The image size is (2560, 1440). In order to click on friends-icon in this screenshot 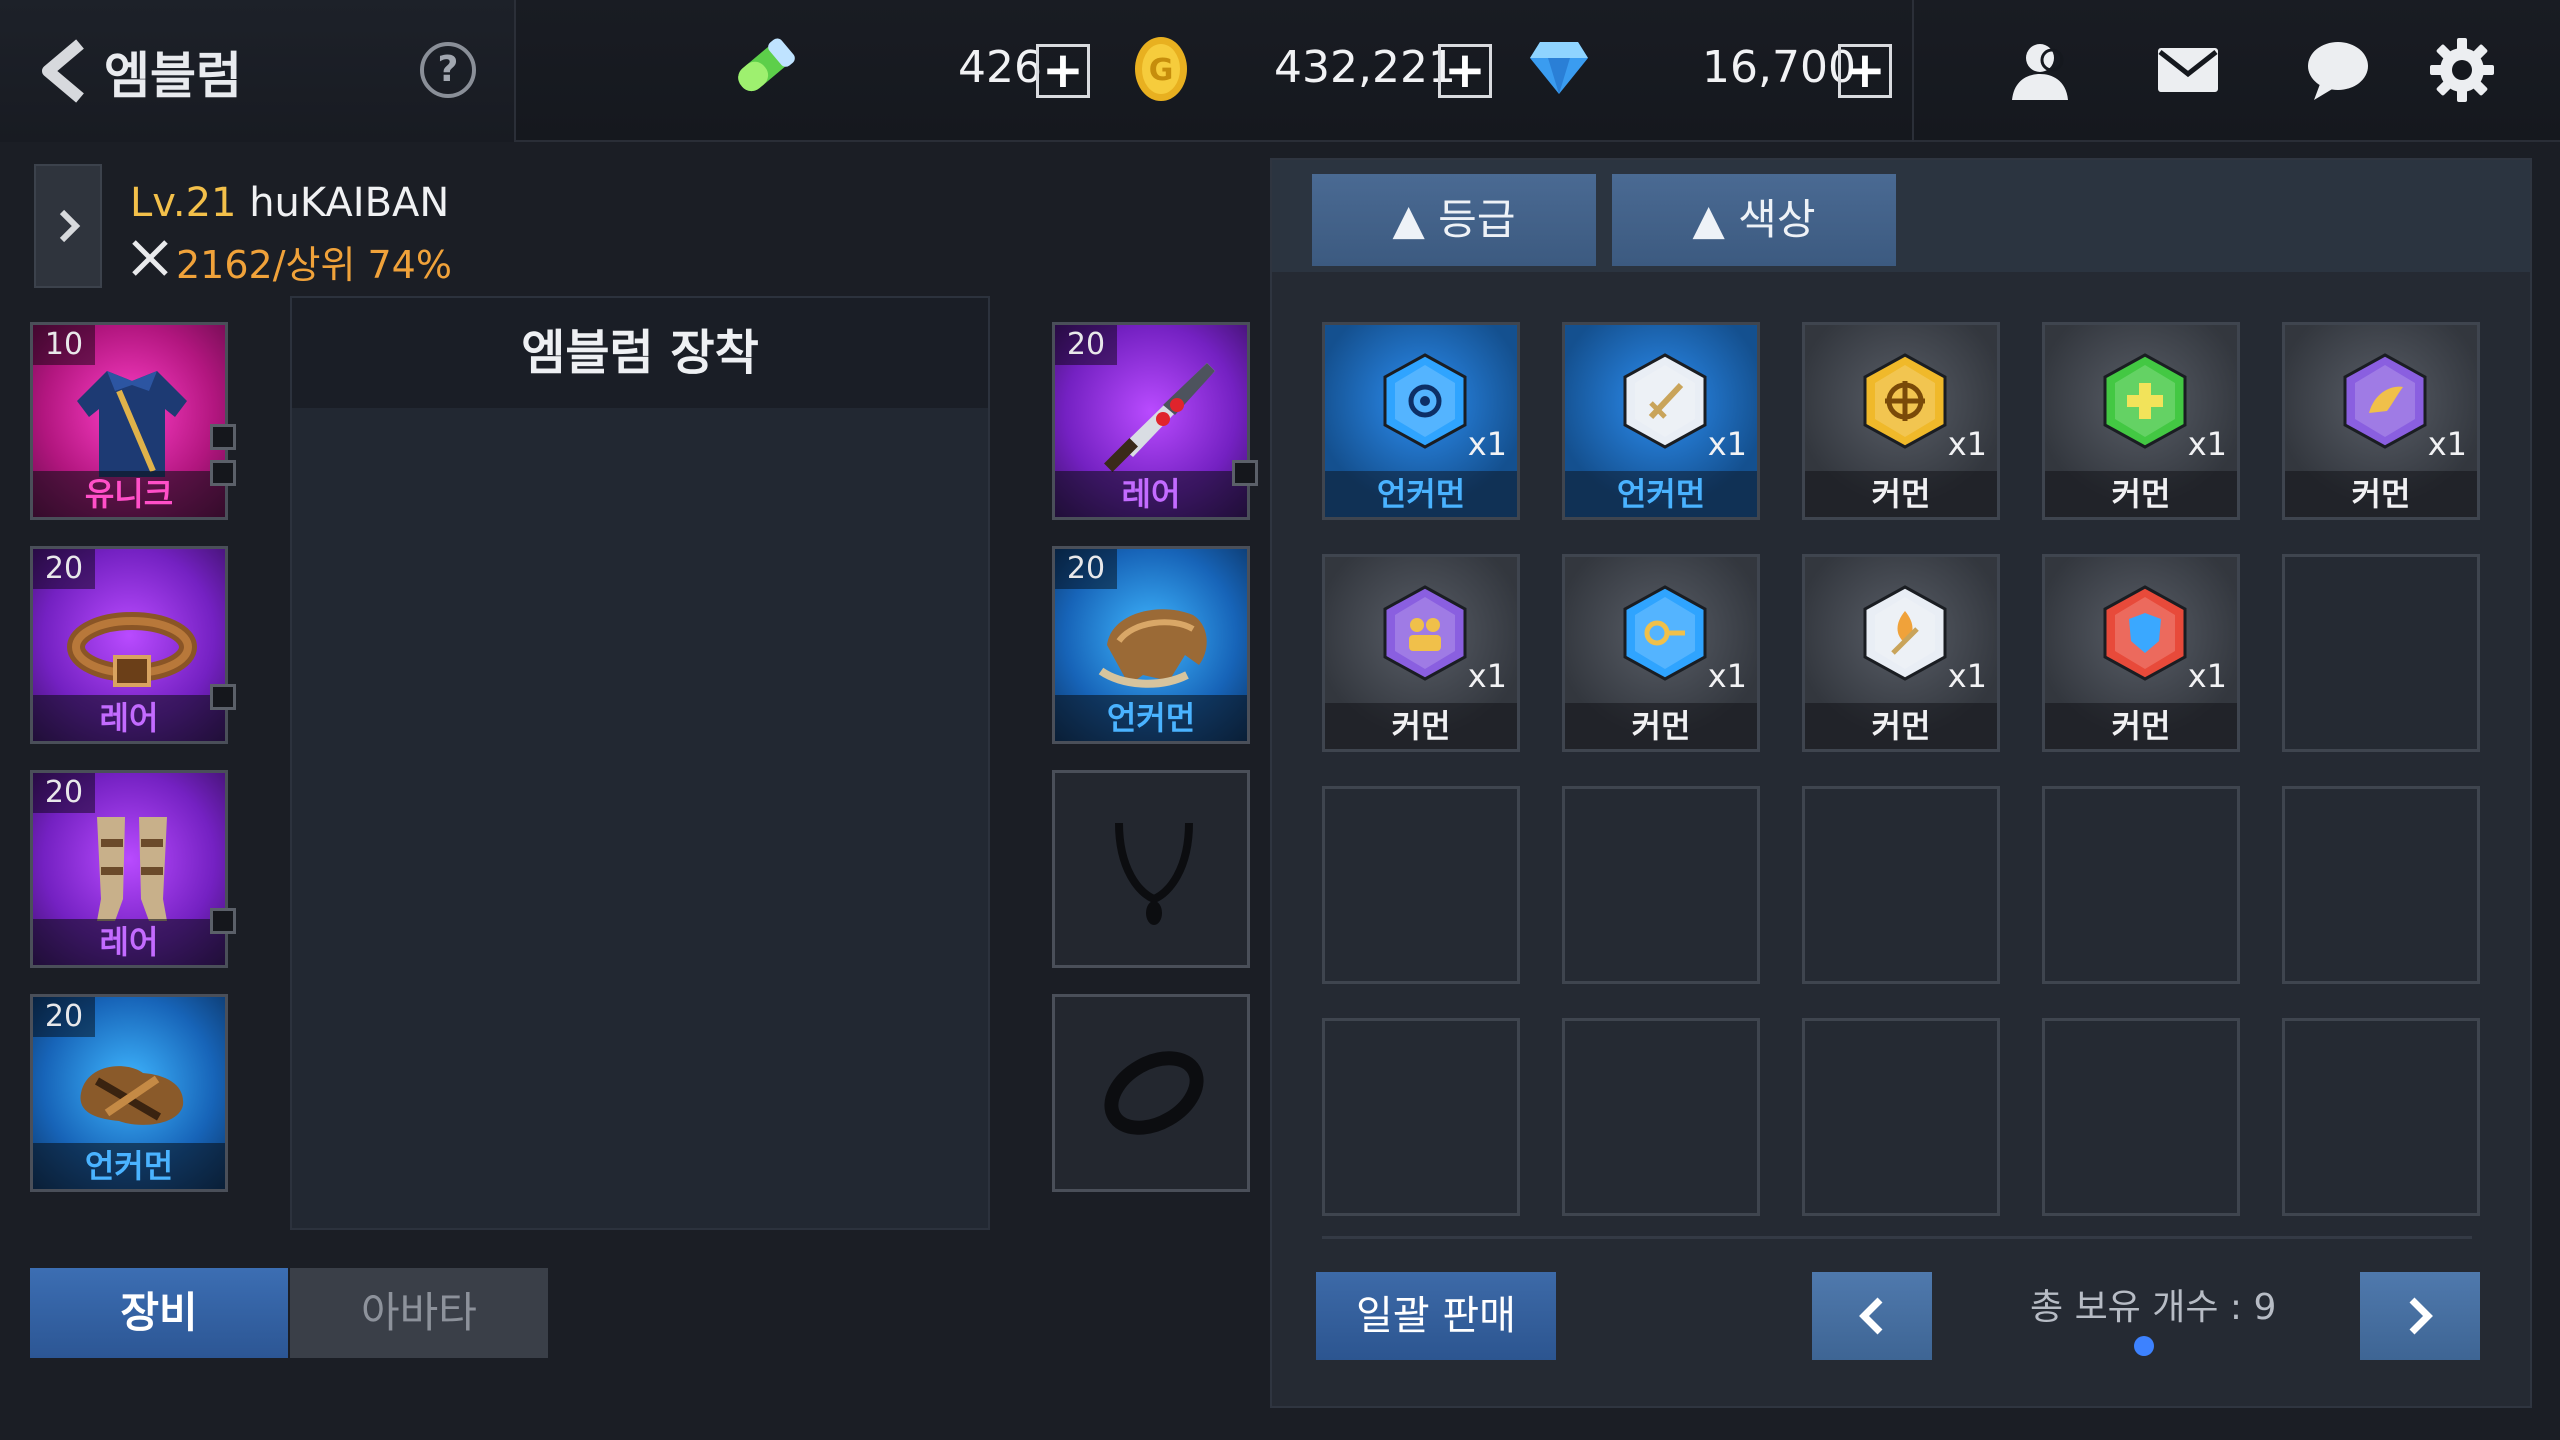, I will do `click(2040, 70)`.